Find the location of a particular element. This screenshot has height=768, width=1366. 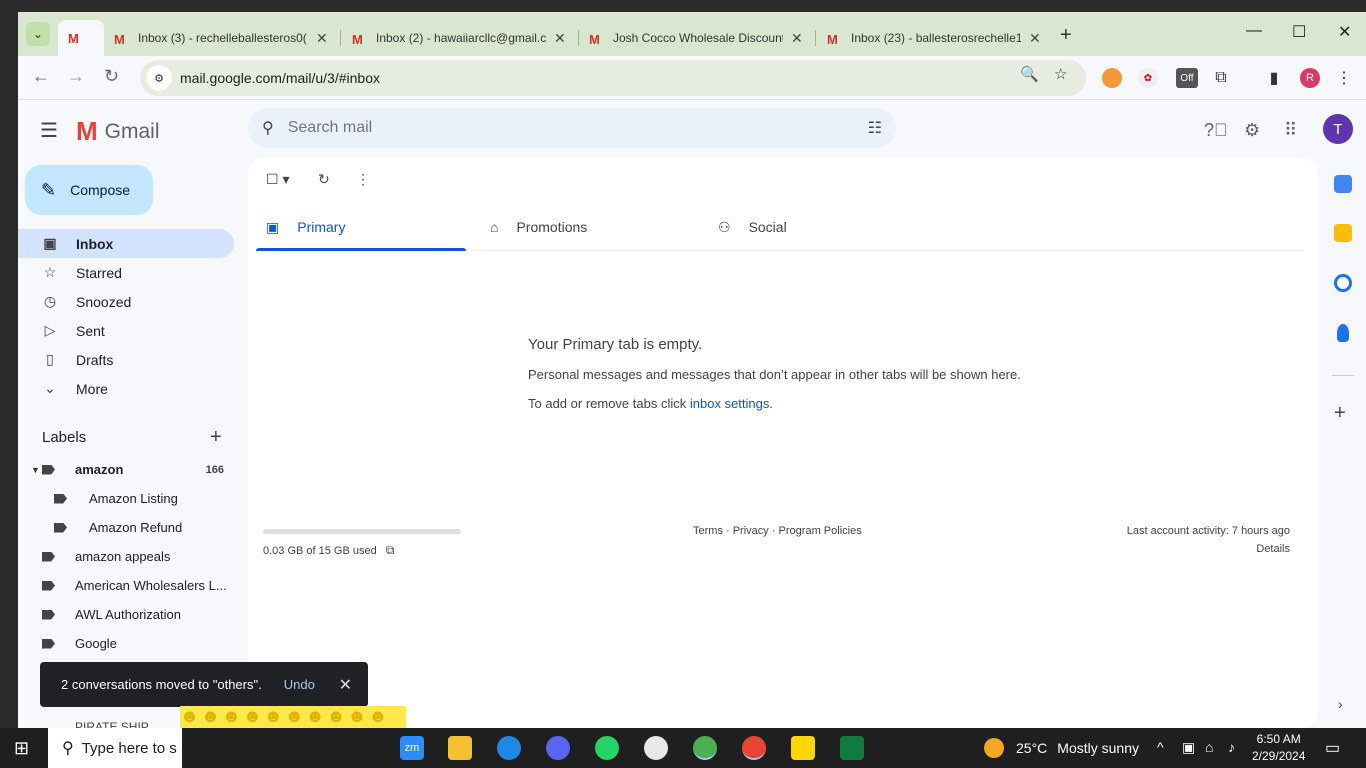

maximize-icon: ☐ is located at coordinates (1299, 32).